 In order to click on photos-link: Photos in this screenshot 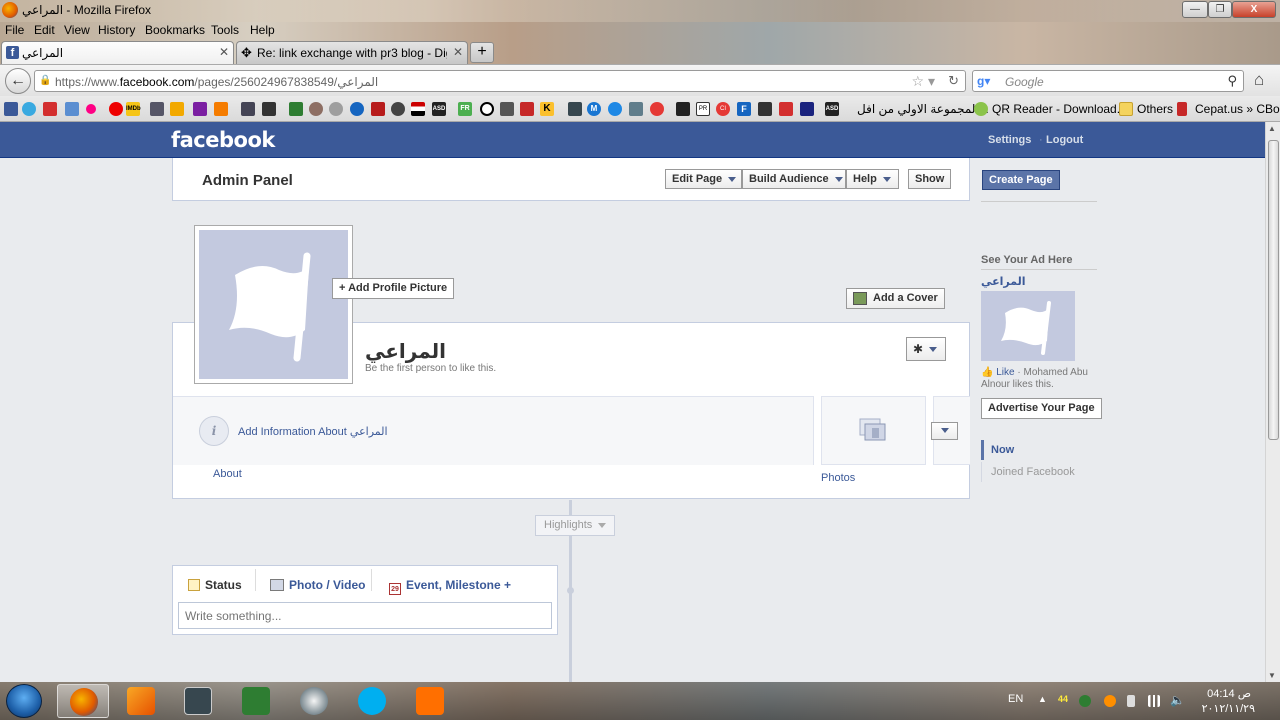, I will do `click(838, 478)`.